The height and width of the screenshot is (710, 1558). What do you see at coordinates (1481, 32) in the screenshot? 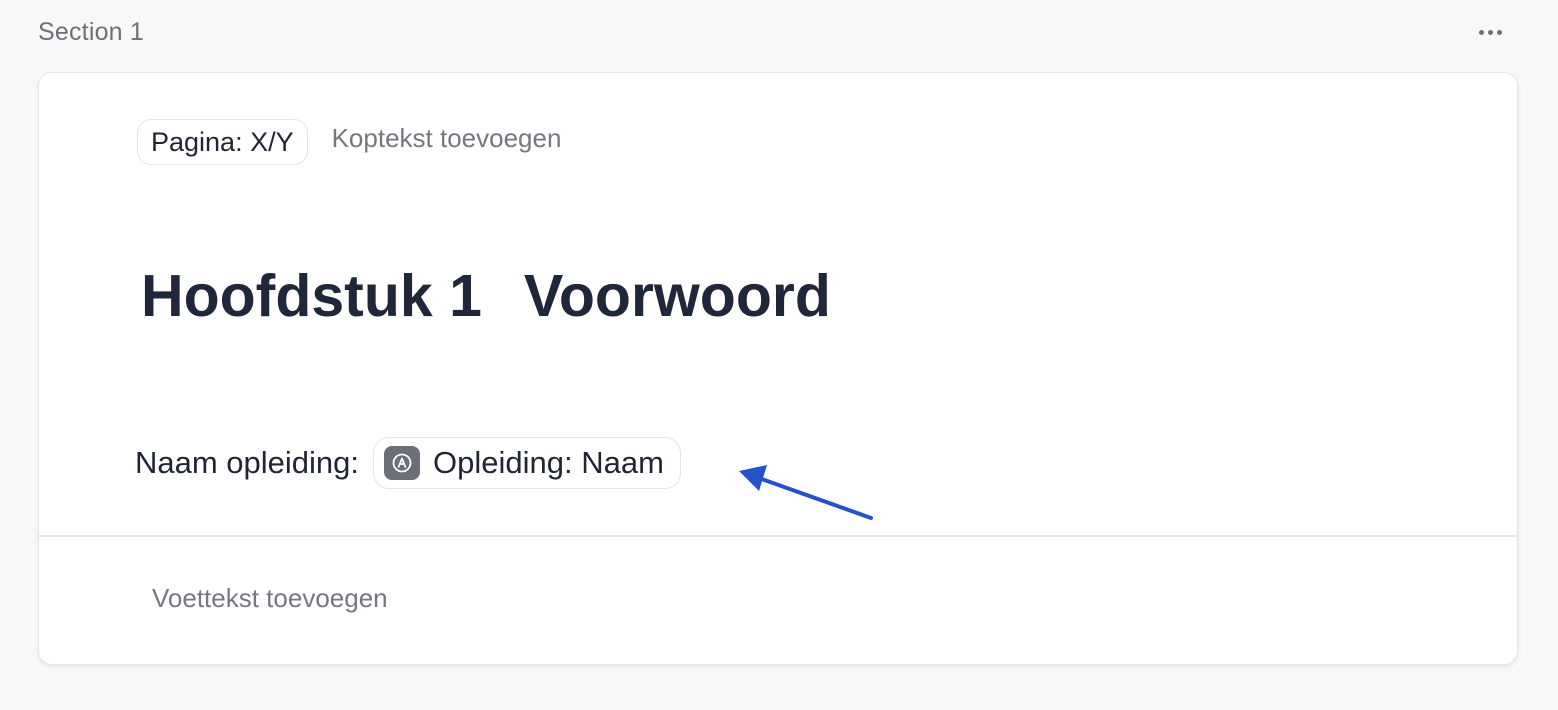
I see `more-horizontal-icon` at bounding box center [1481, 32].